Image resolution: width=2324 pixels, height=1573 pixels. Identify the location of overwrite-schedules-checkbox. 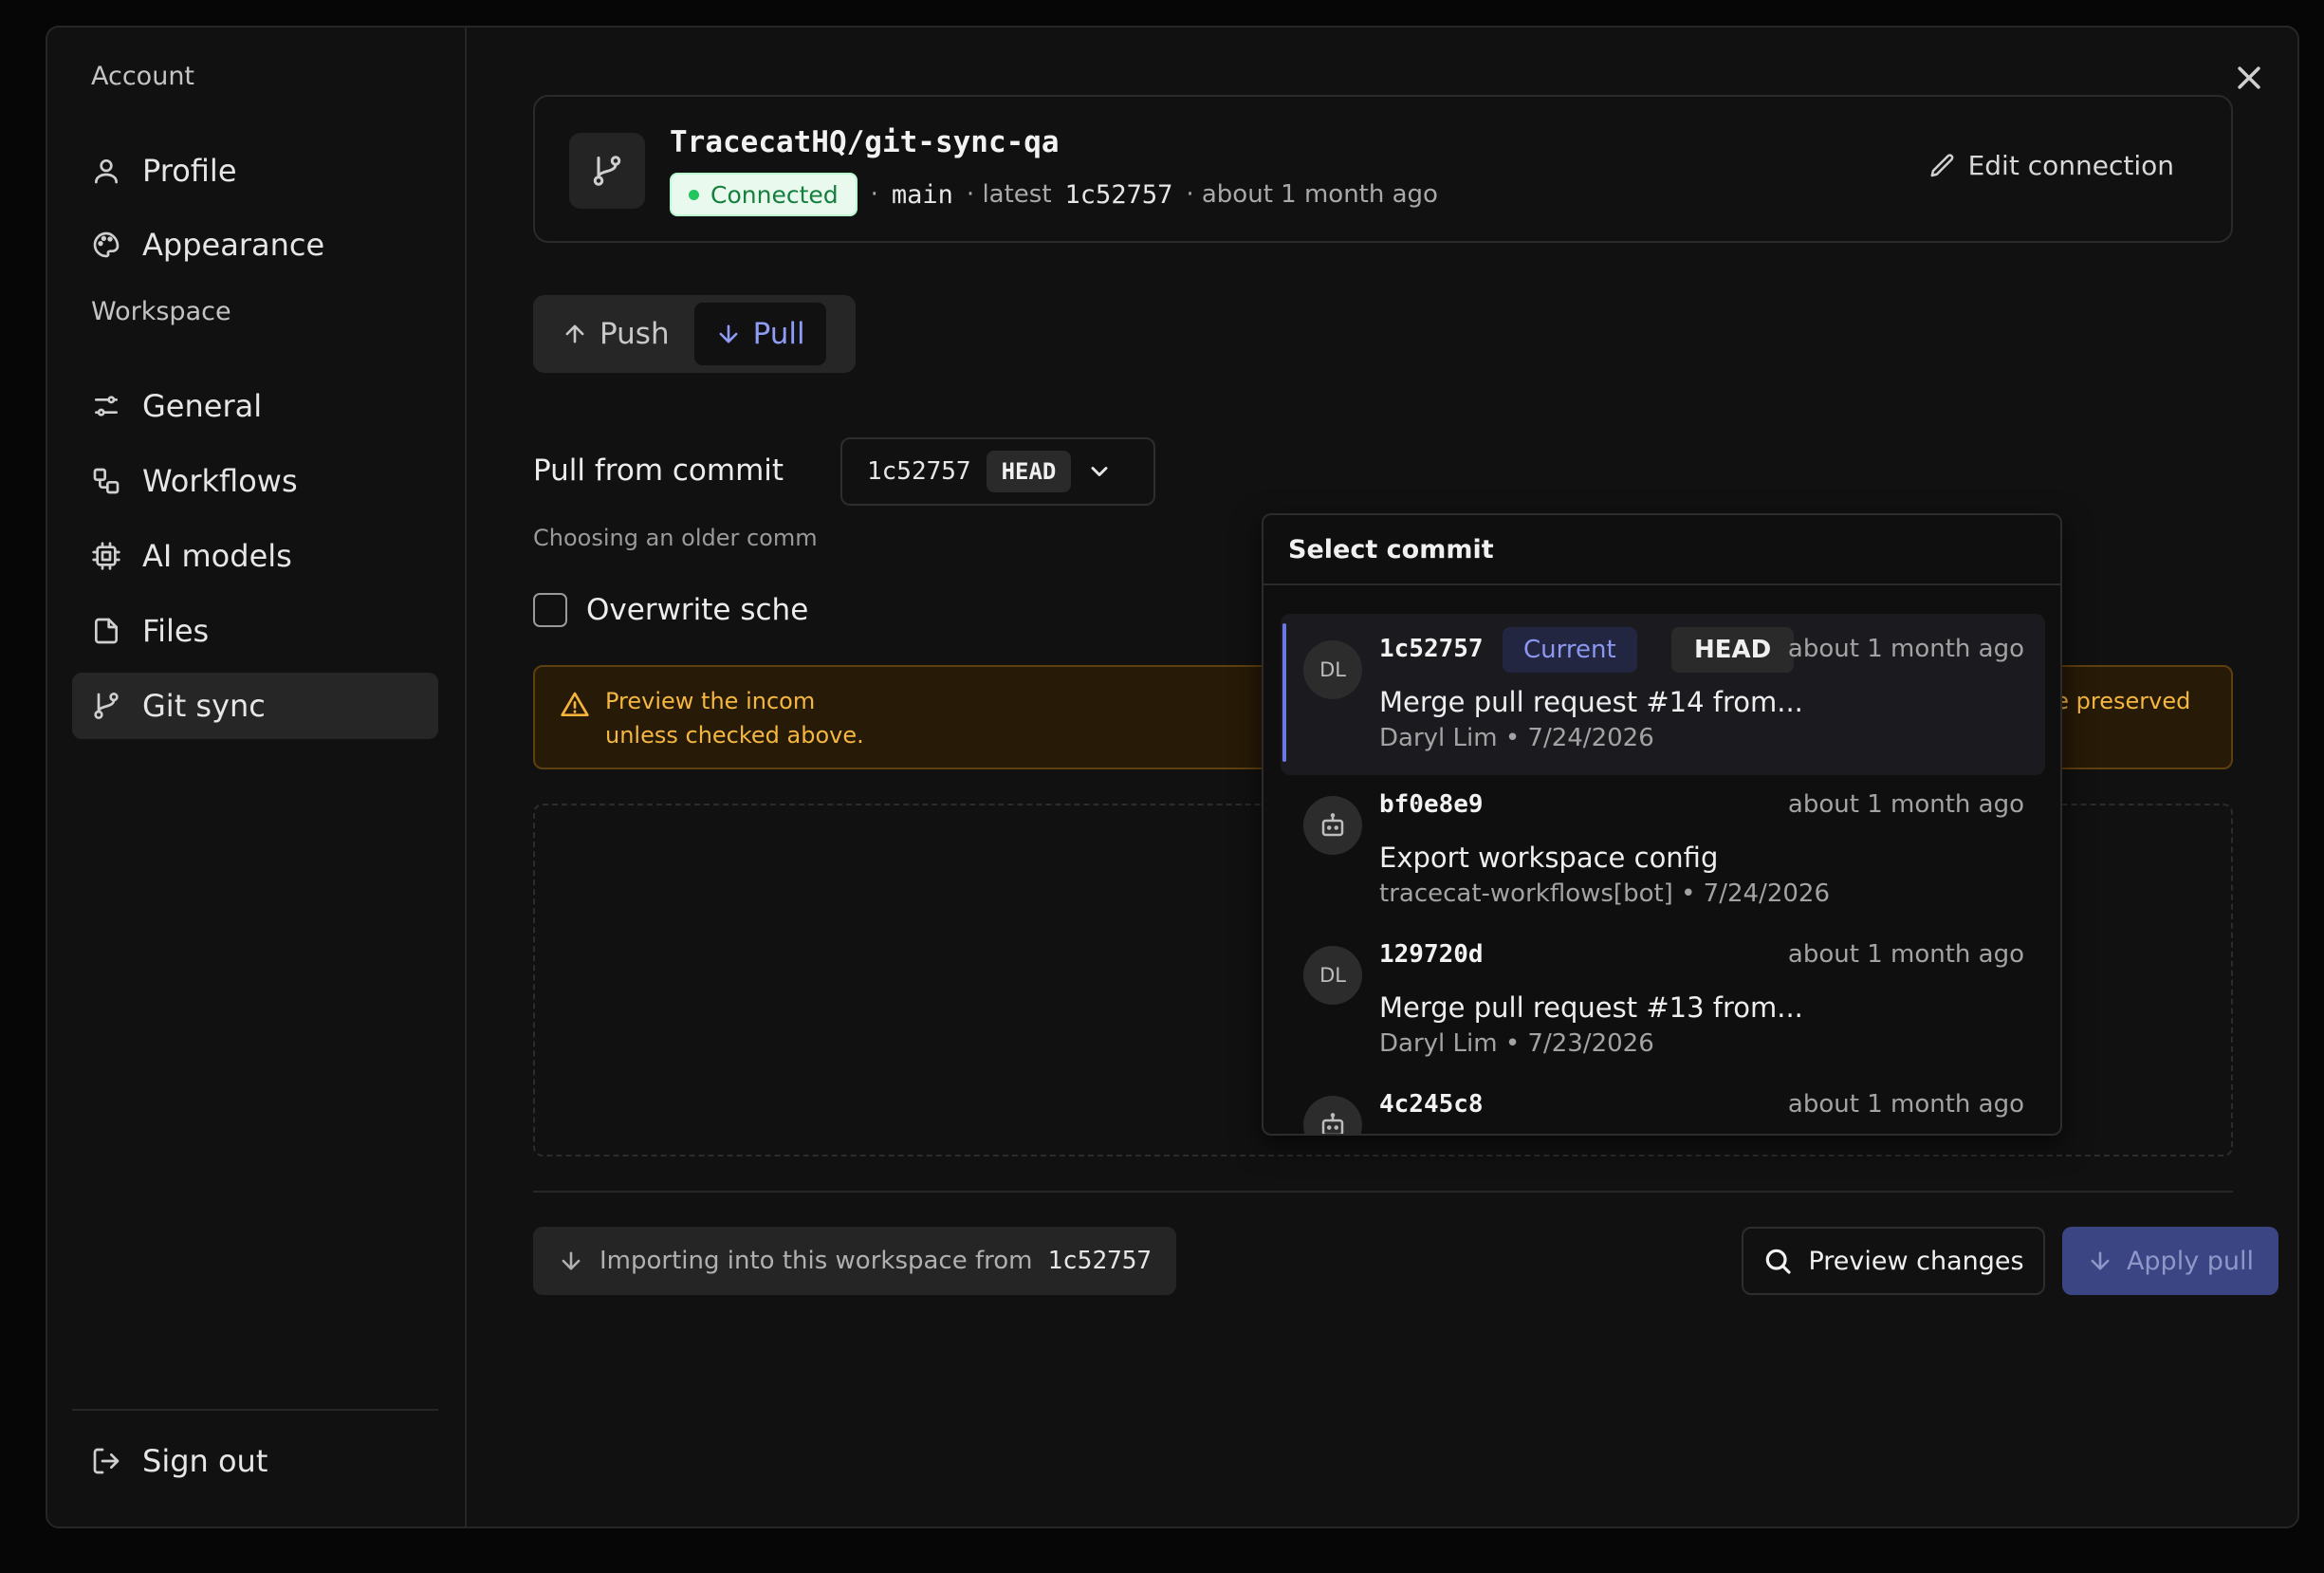
(550, 610).